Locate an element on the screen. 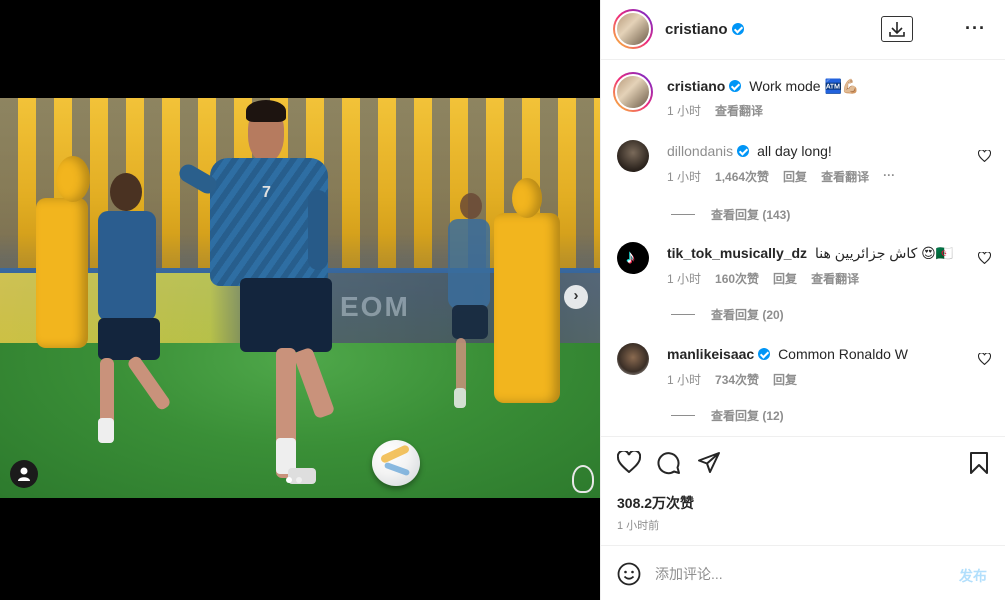  comment-composer: 发布 is located at coordinates (803, 572).